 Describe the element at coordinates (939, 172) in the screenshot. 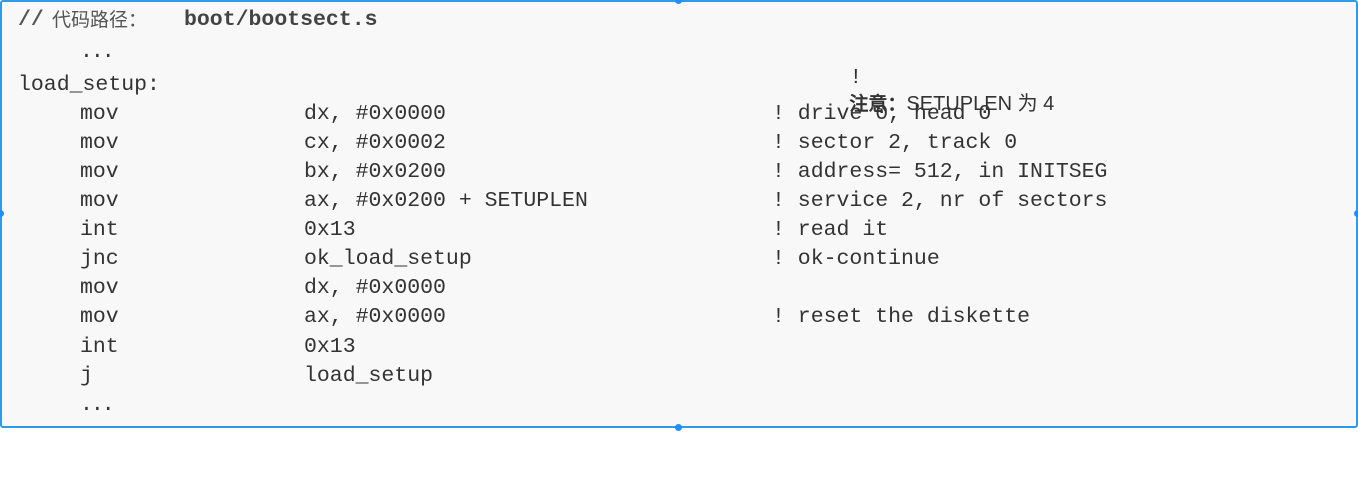

I see `line-comment: ! address= 512, in INITSEG` at that location.